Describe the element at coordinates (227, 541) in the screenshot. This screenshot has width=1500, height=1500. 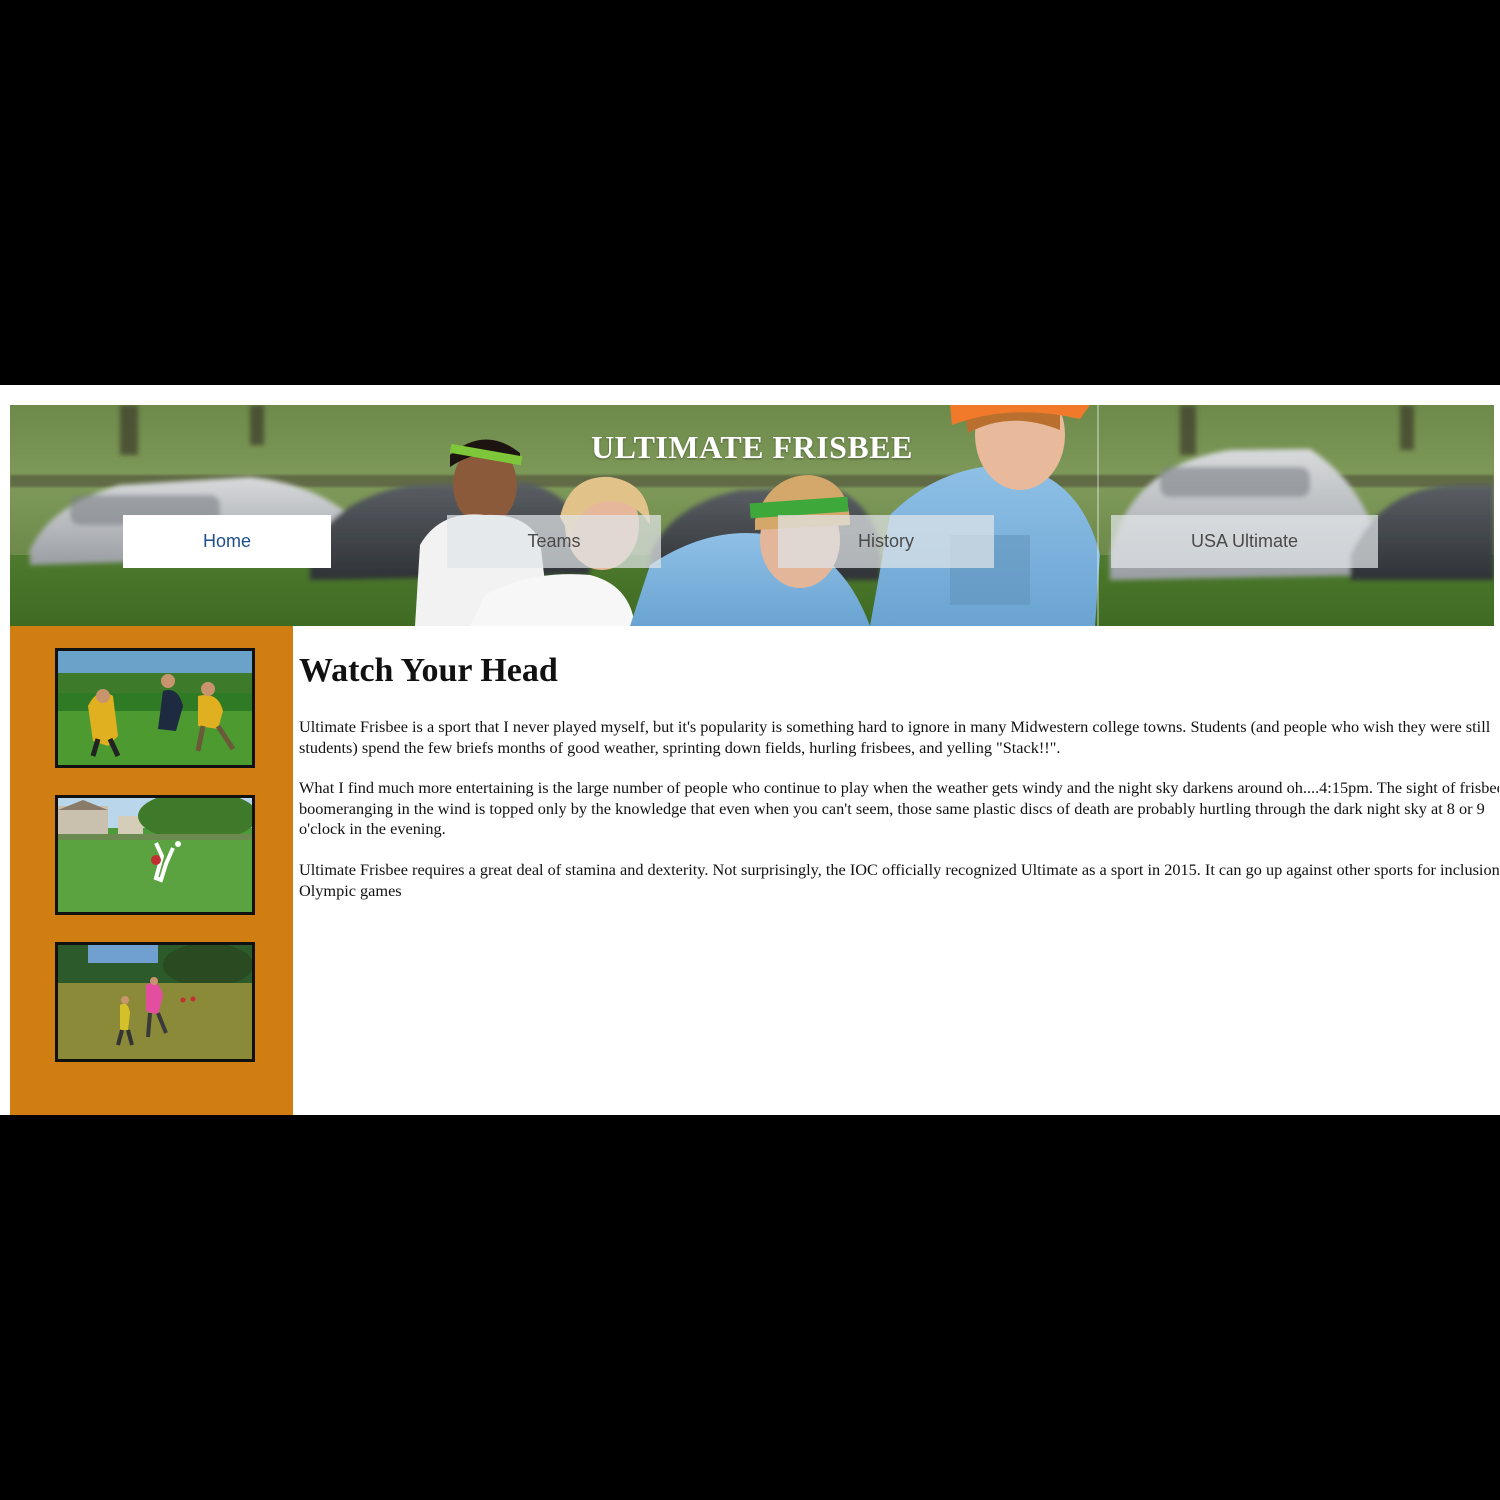
I see `nav-home-button: Home` at that location.